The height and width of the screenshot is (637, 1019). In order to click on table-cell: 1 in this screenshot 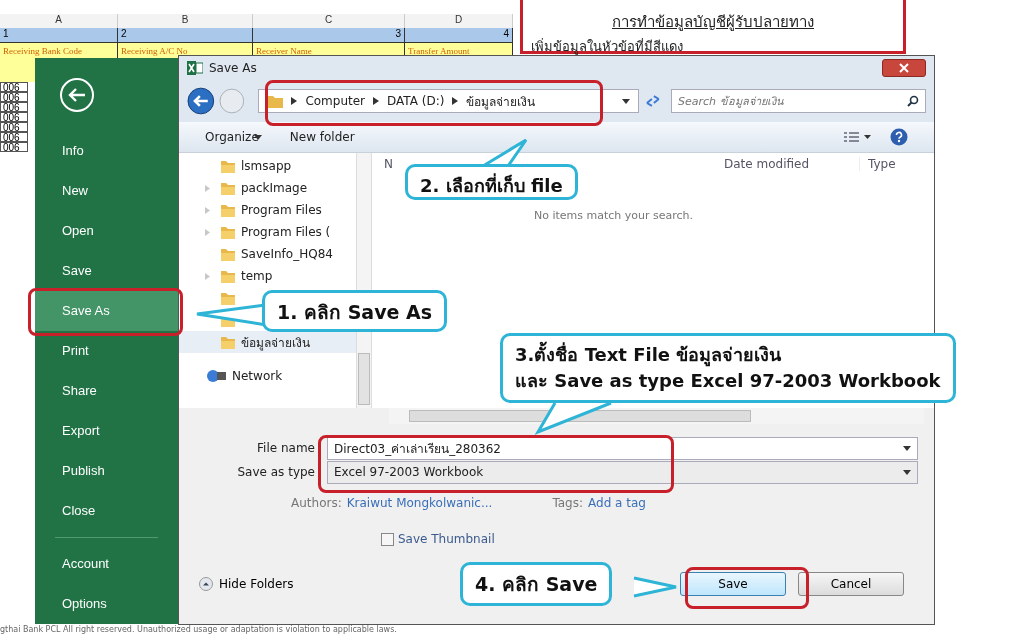, I will do `click(59, 35)`.